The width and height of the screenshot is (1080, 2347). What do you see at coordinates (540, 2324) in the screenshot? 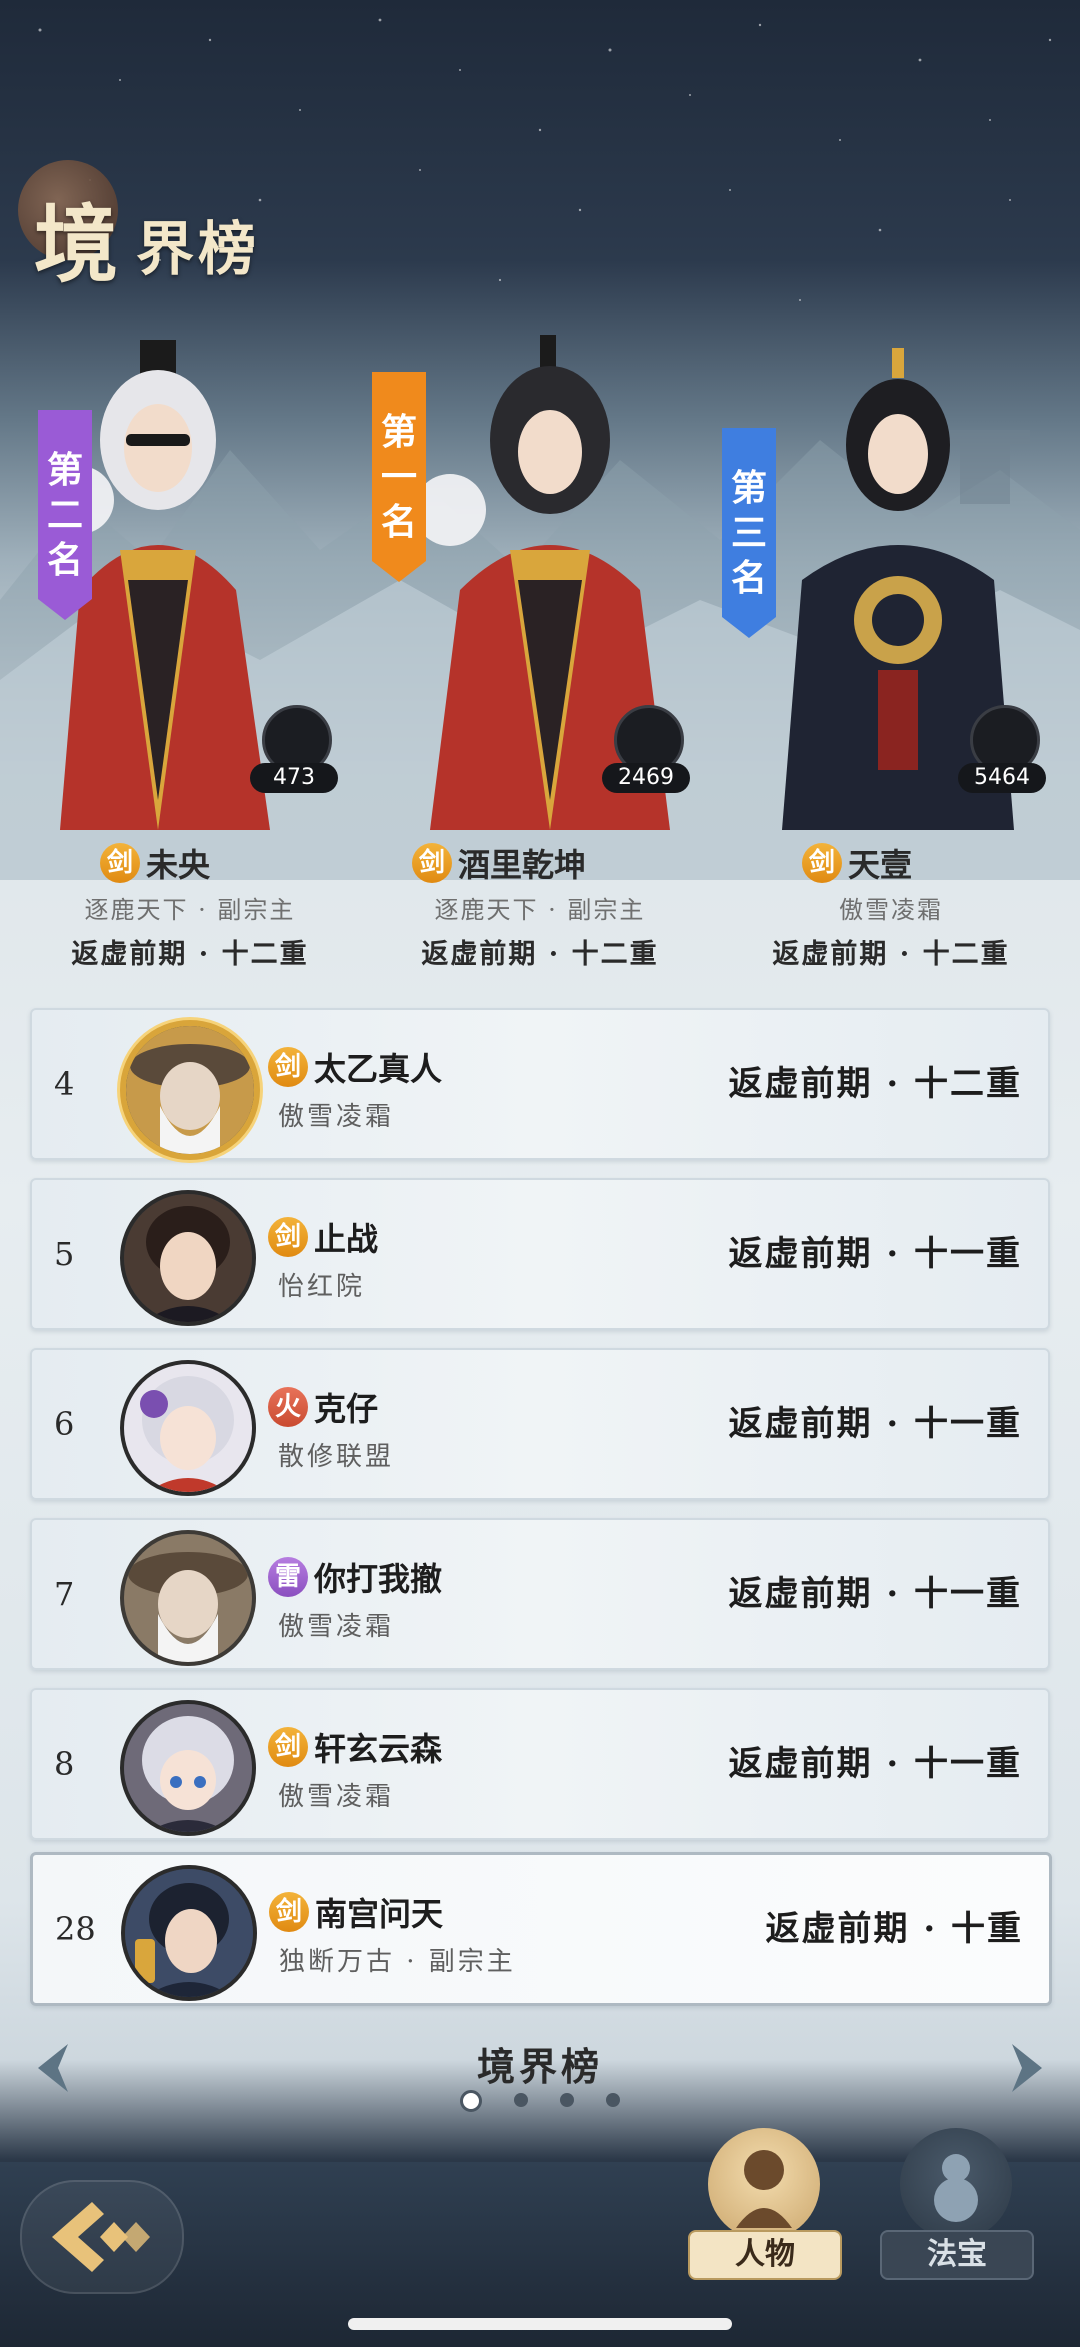
I see `home-indicator` at bounding box center [540, 2324].